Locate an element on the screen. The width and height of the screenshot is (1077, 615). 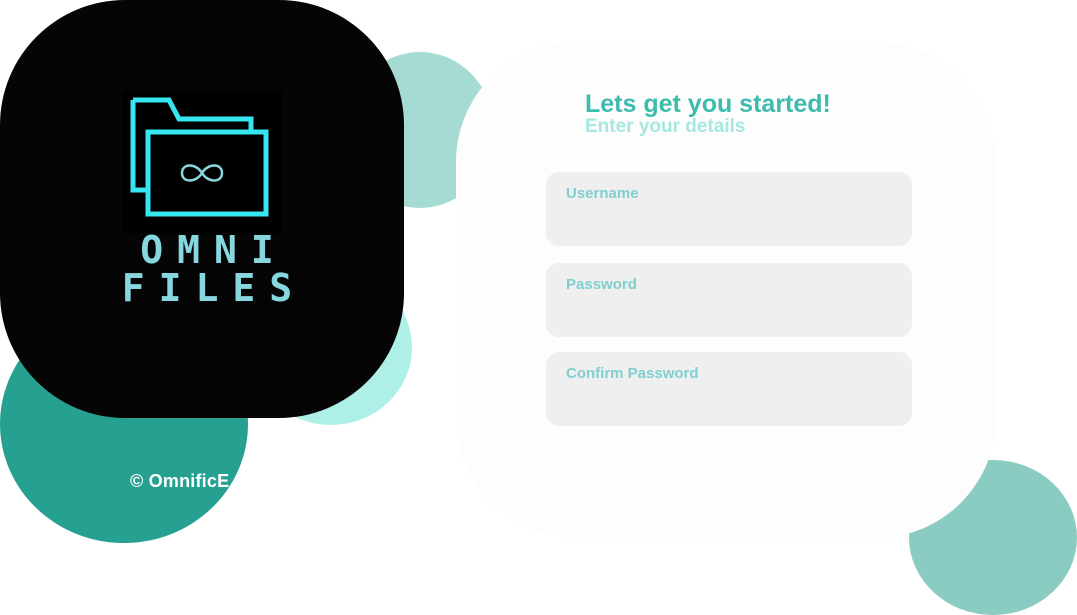
logo-text-files: FILES is located at coordinates (214, 288).